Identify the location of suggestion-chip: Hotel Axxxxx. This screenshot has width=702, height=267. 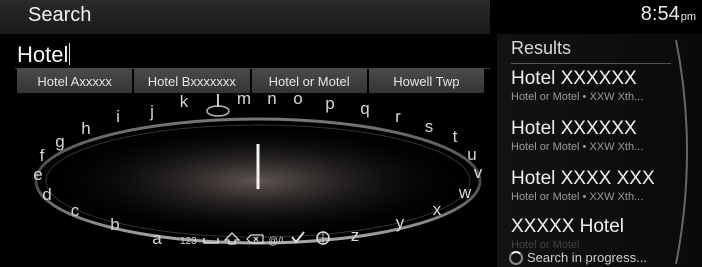
(75, 81).